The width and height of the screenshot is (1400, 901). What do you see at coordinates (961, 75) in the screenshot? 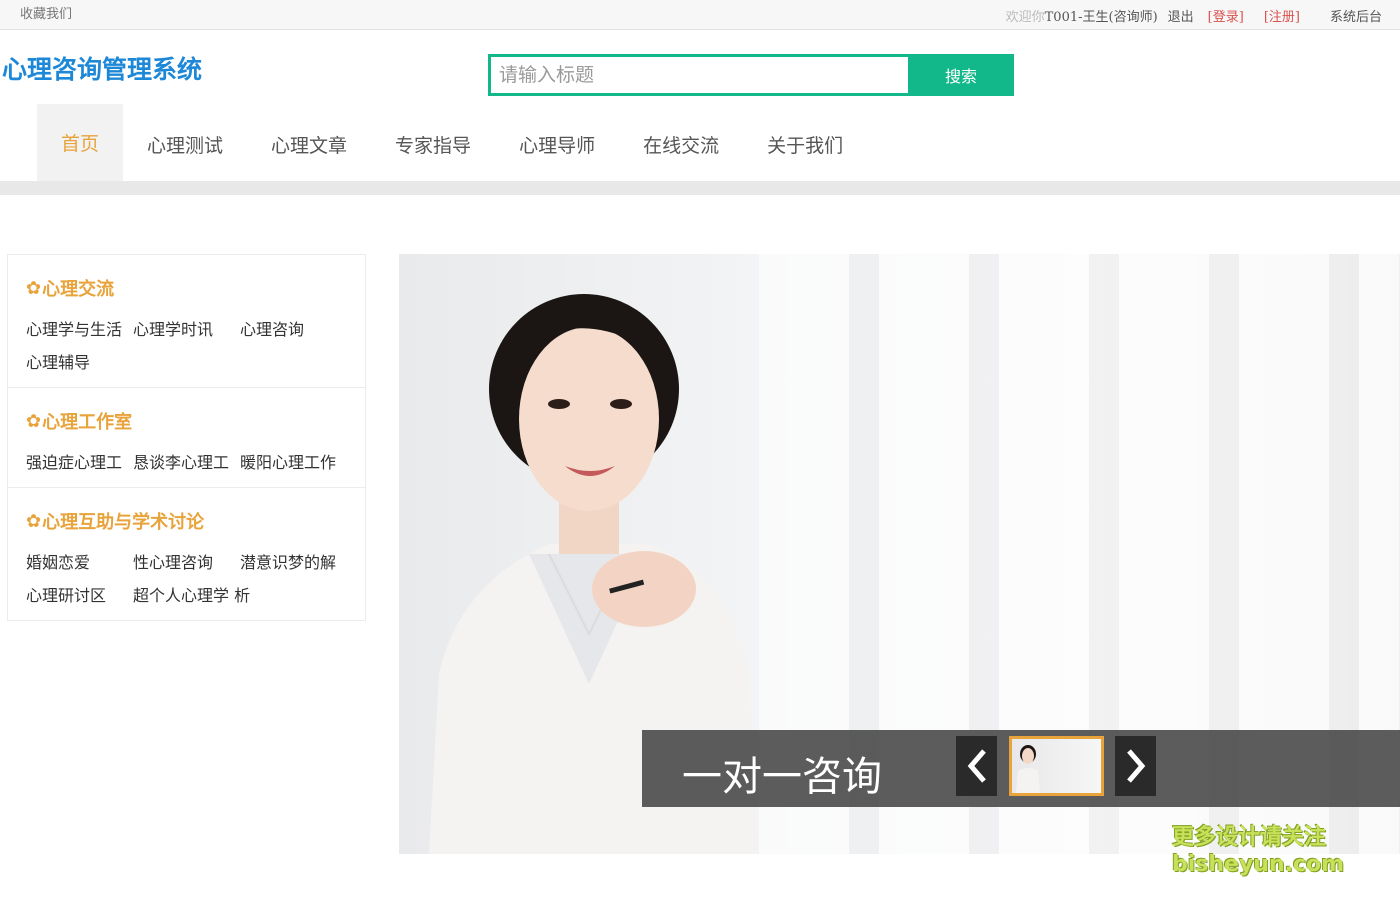
I see `search-button: 搜索` at bounding box center [961, 75].